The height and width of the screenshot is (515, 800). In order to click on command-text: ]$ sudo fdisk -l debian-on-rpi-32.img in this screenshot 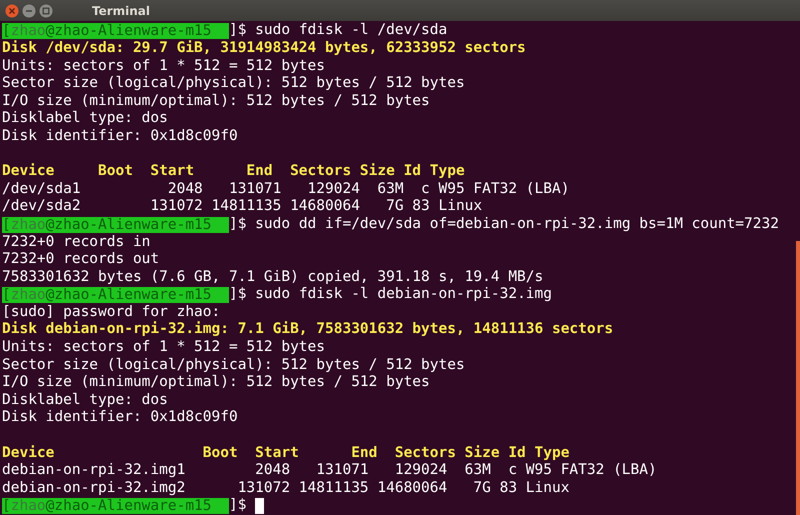, I will do `click(390, 295)`.